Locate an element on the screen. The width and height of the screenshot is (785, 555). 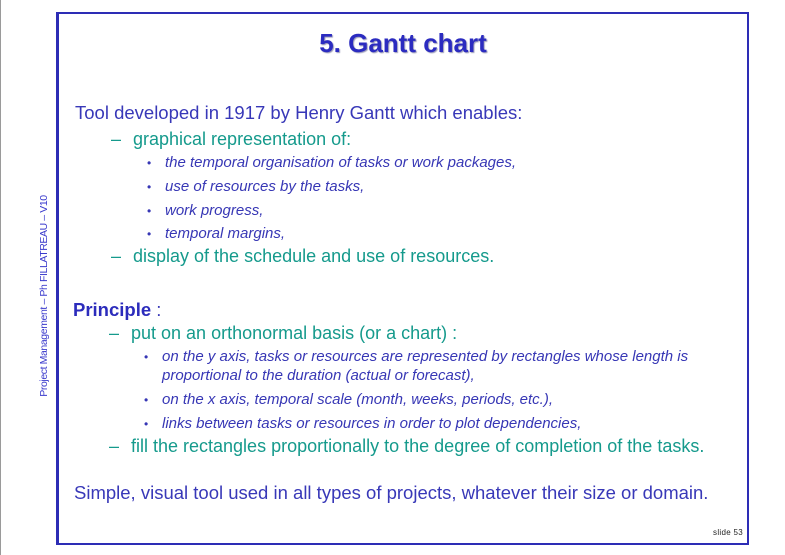
side-label: Project Management – Ph FILLATREAU – V10 is located at coordinates (44, 296).